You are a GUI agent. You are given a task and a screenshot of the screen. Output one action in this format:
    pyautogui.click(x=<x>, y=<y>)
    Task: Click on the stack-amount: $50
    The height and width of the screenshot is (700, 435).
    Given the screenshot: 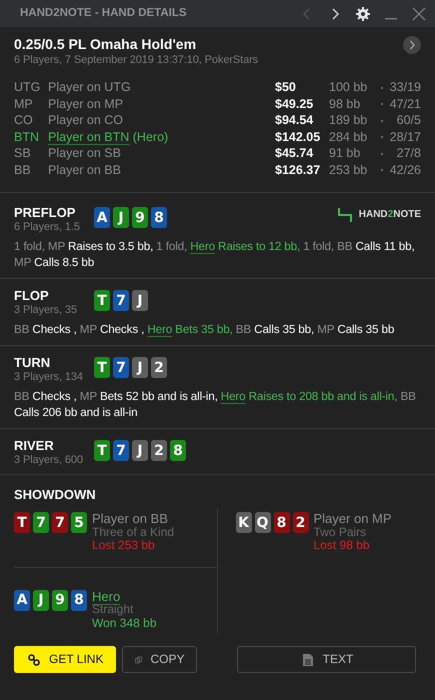 What is the action you would take?
    pyautogui.click(x=285, y=87)
    